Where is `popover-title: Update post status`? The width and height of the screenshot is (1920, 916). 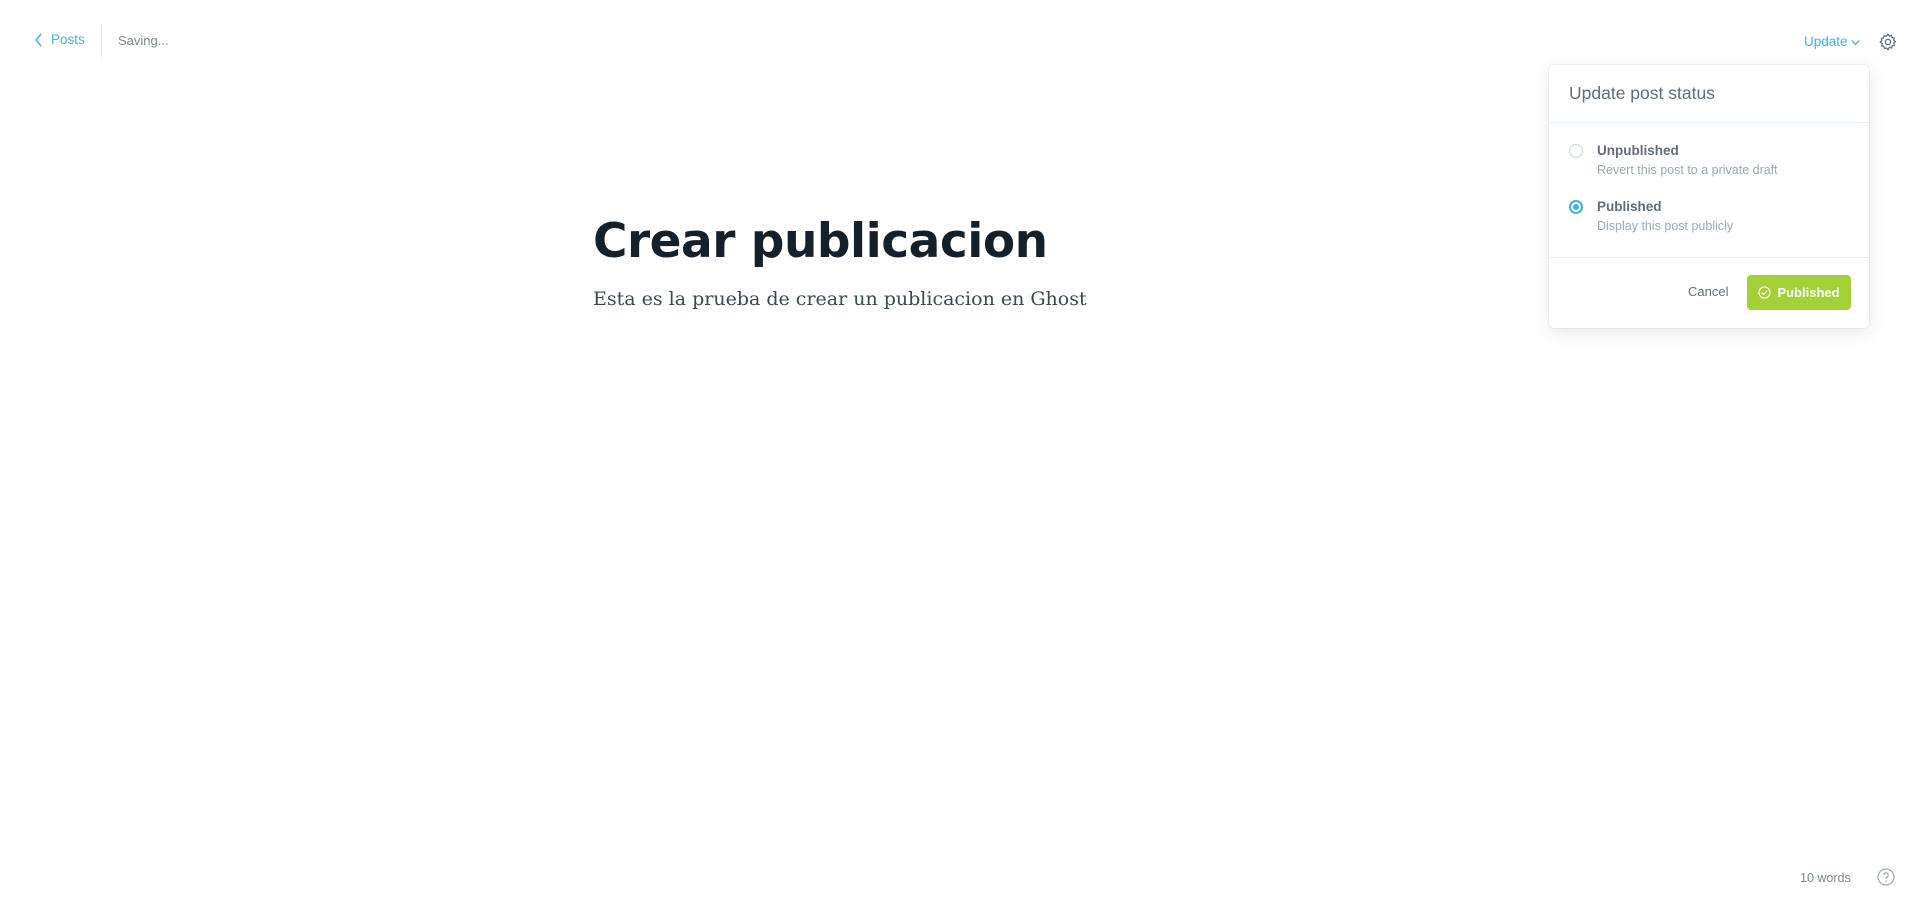 popover-title: Update post status is located at coordinates (1709, 94).